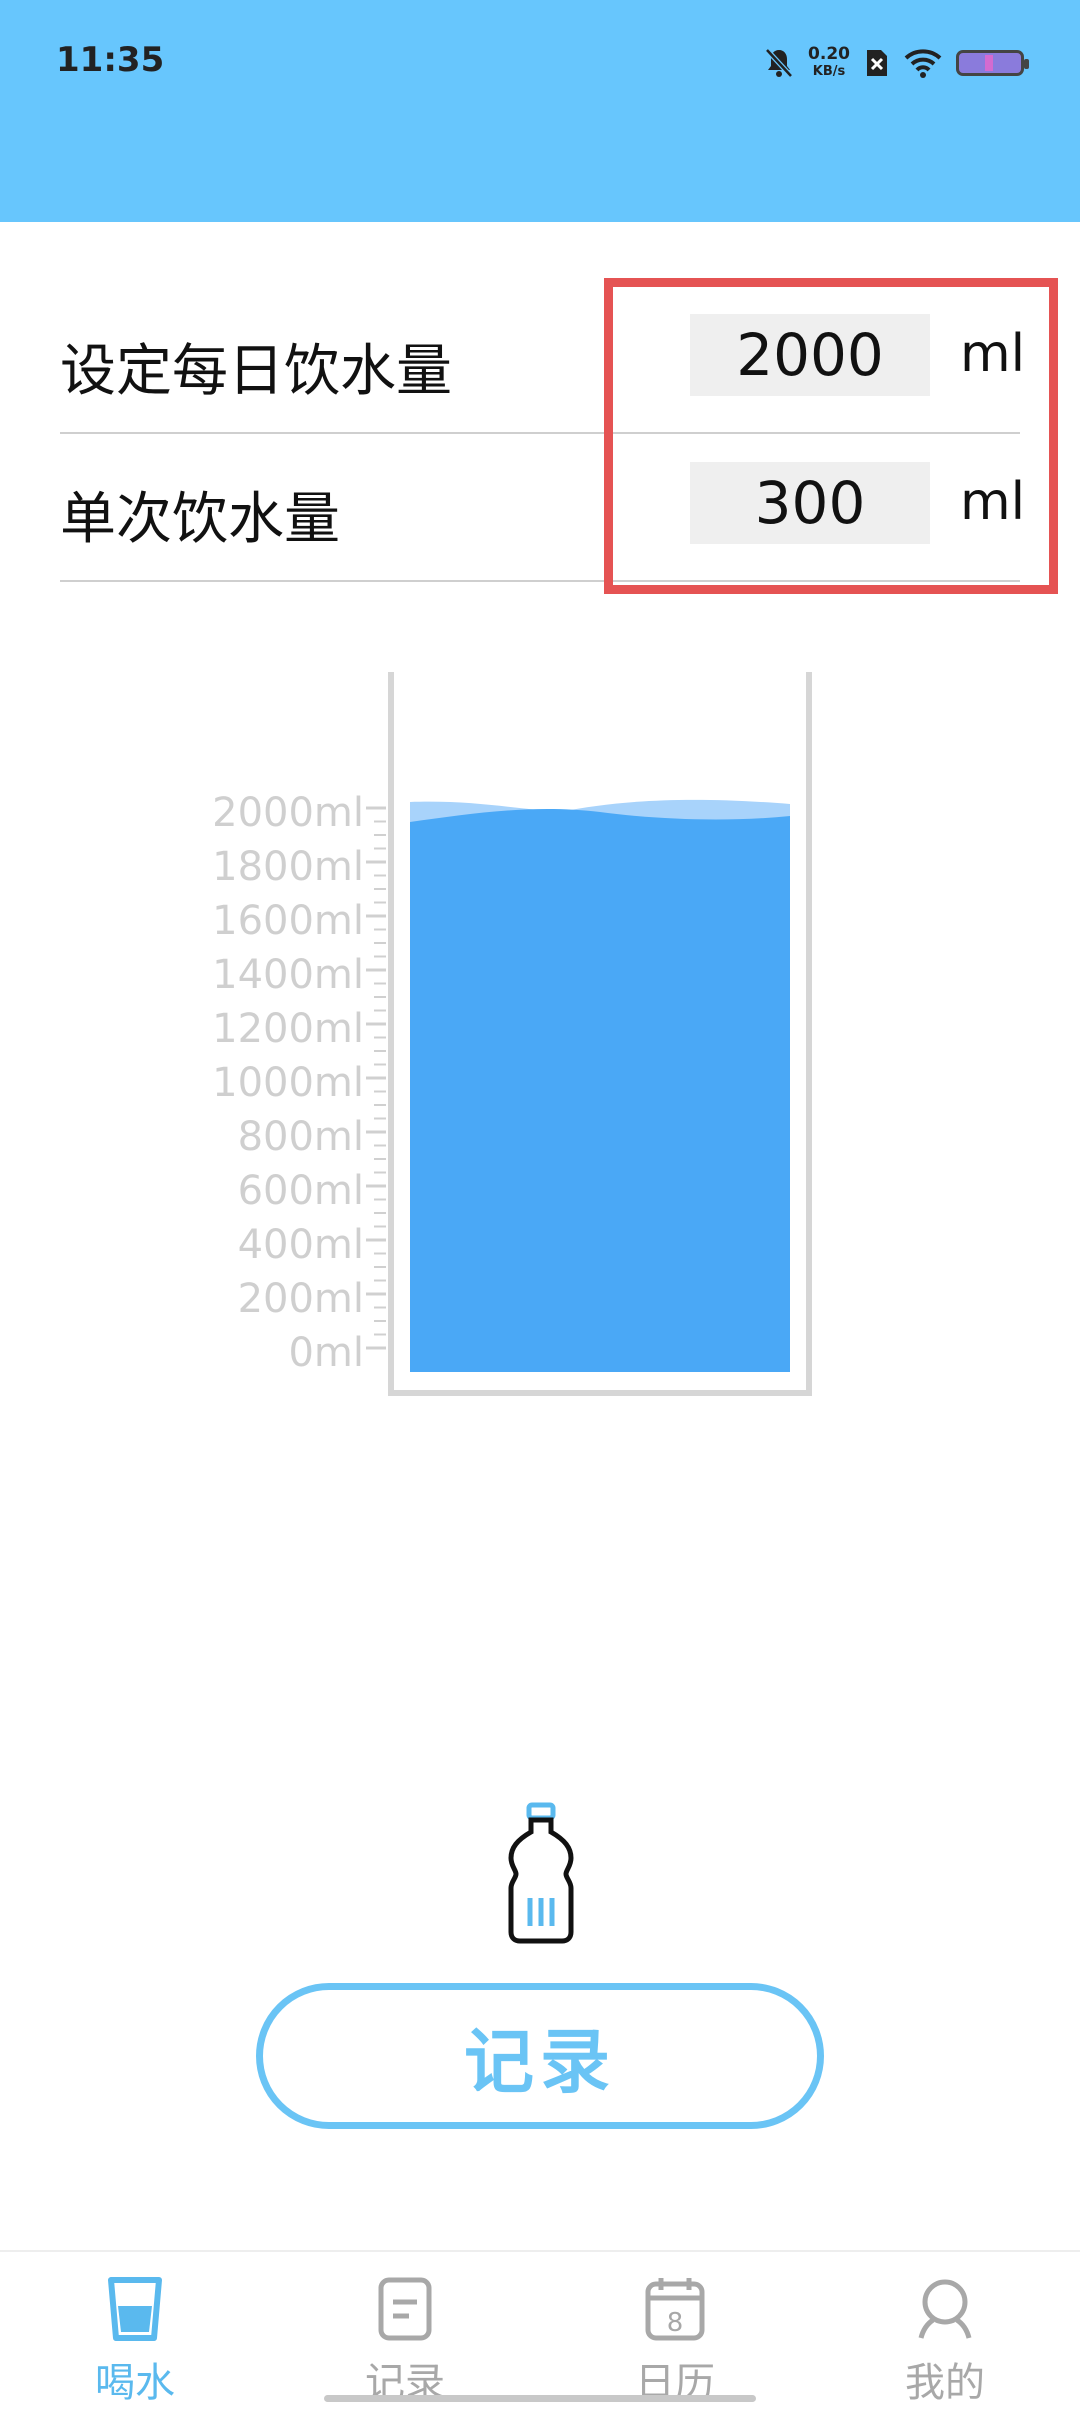 This screenshot has height=2410, width=1080. Describe the element at coordinates (896, 63) in the screenshot. I see `status-icons: 0.20 KB/s` at that location.